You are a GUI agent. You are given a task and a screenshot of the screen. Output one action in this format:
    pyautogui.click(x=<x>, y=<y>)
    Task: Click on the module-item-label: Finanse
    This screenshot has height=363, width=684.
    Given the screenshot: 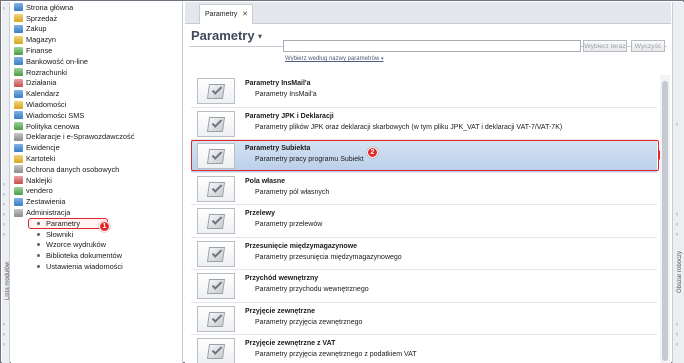 What is the action you would take?
    pyautogui.click(x=39, y=51)
    